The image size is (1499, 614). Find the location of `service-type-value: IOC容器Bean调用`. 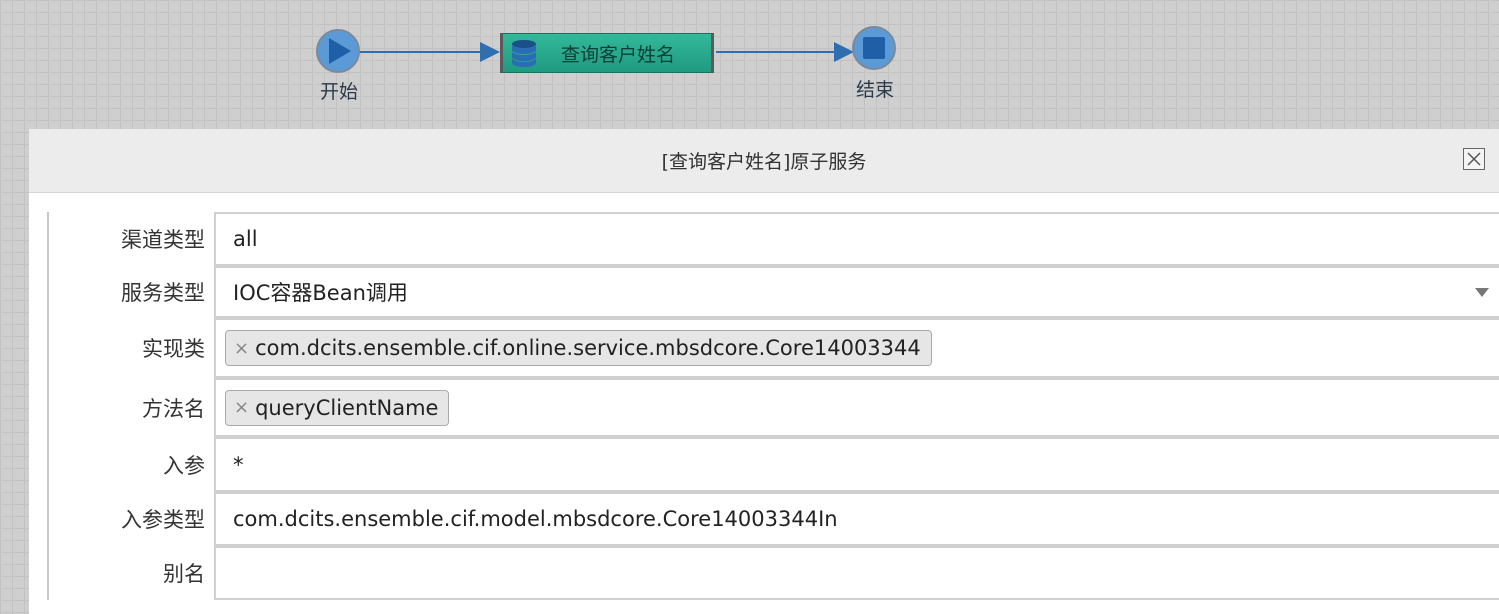

service-type-value: IOC容器Bean调用 is located at coordinates (320, 293).